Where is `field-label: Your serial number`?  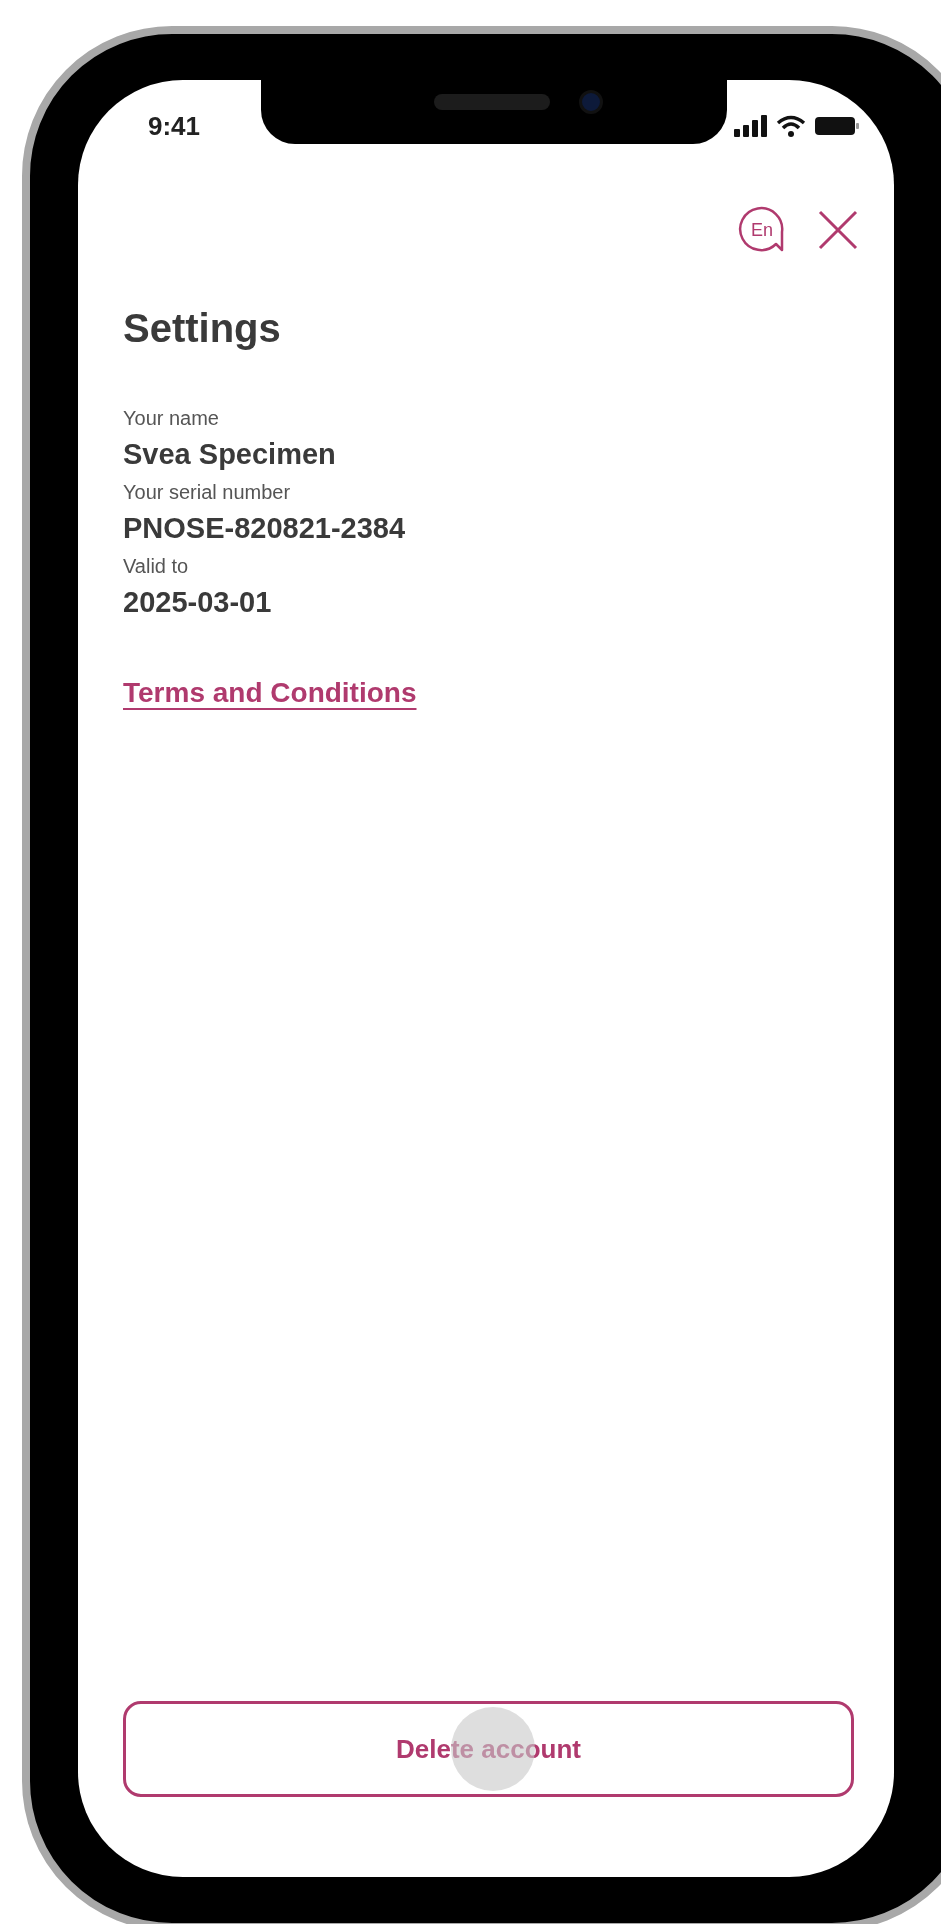 field-label: Your serial number is located at coordinates (207, 492).